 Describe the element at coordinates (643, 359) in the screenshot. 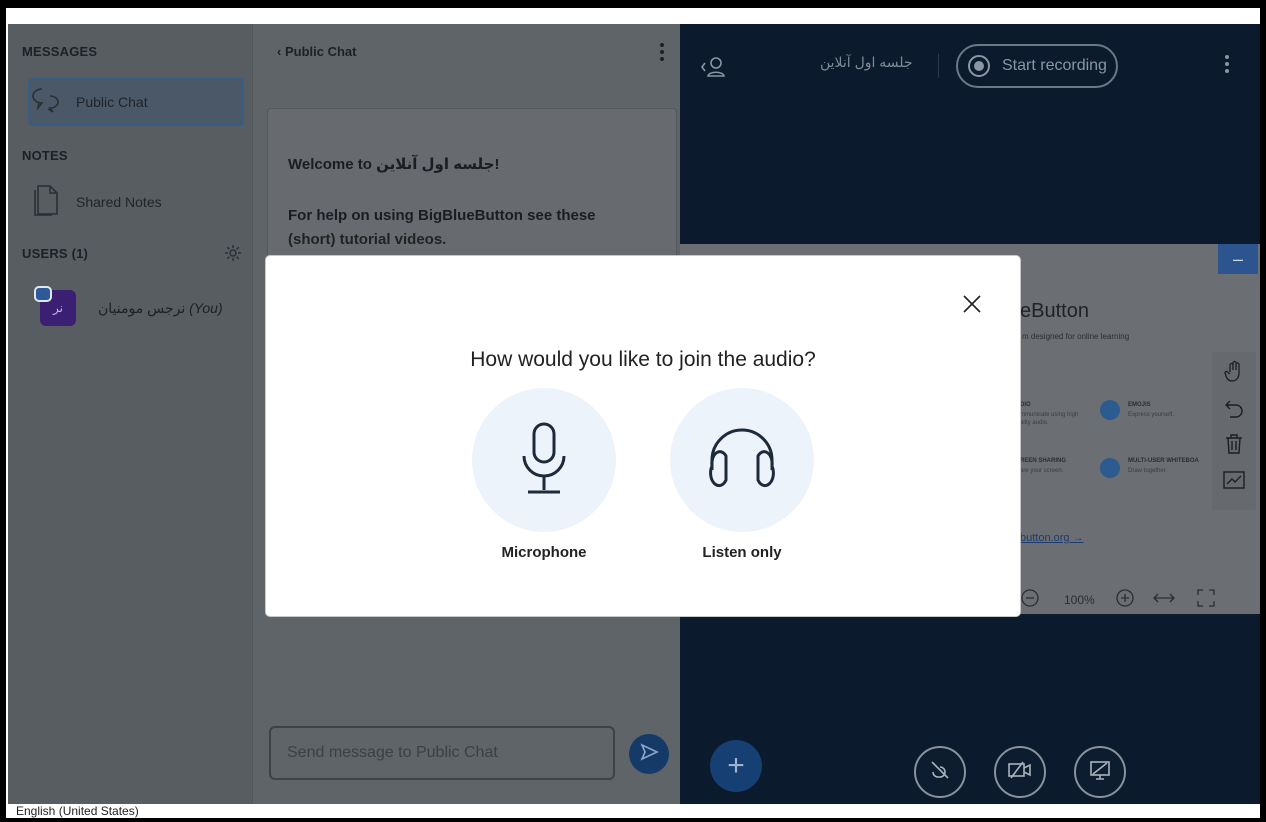

I see `modal-title: How would you like to join the audio?` at that location.